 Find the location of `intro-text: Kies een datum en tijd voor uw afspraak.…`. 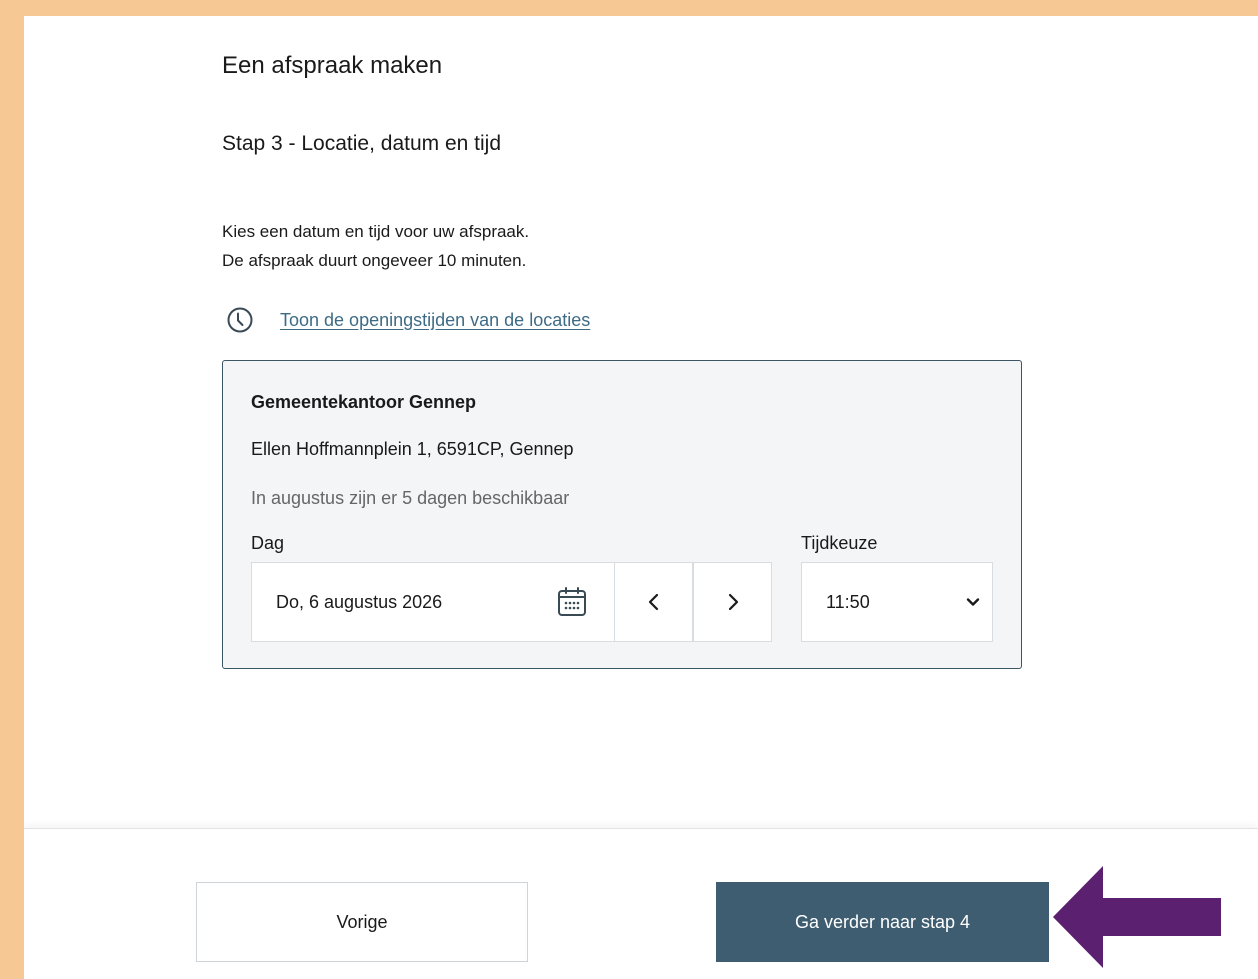

intro-text: Kies een datum en tijd voor uw afspraak.… is located at coordinates (375, 246).